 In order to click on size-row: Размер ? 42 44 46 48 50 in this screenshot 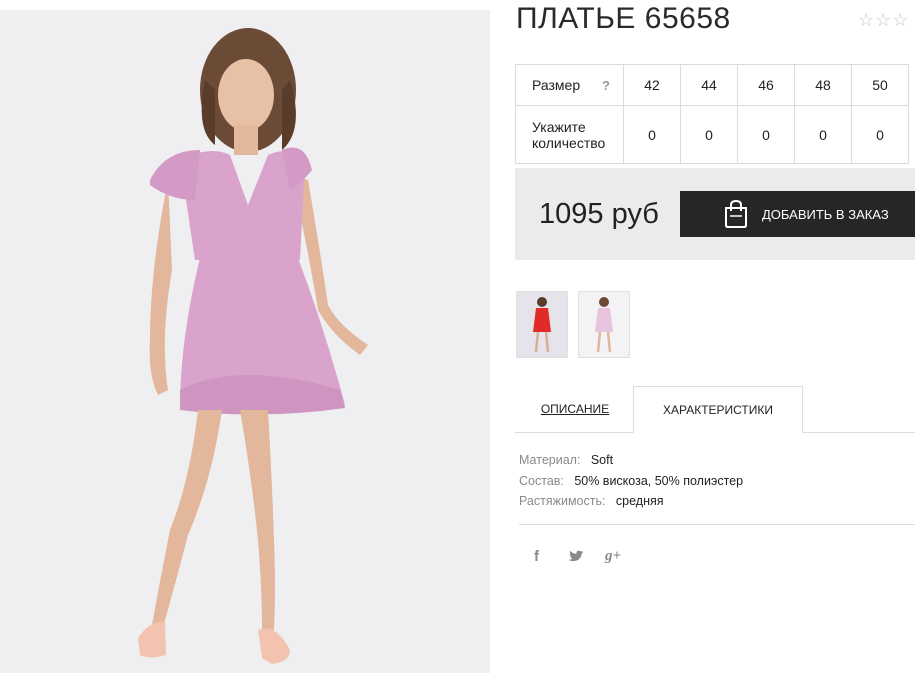, I will do `click(712, 85)`.